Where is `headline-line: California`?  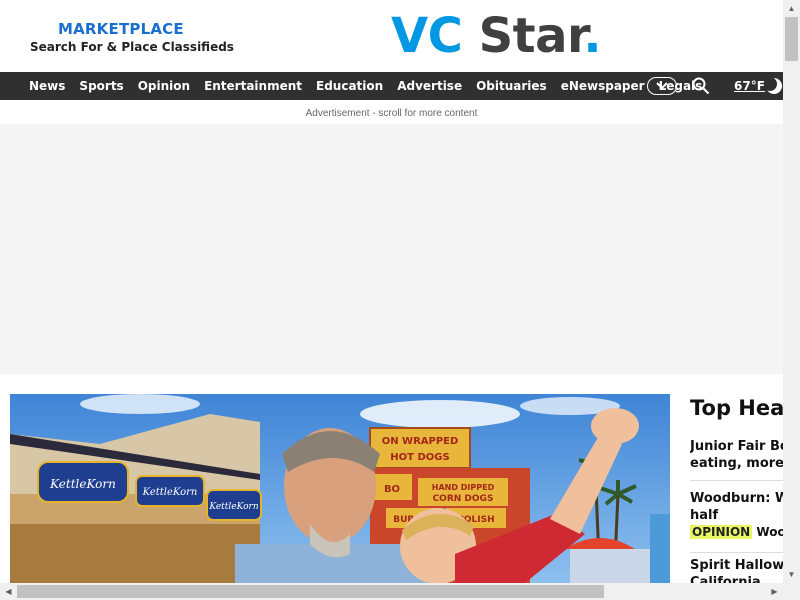
headline-line: California is located at coordinates (725, 579).